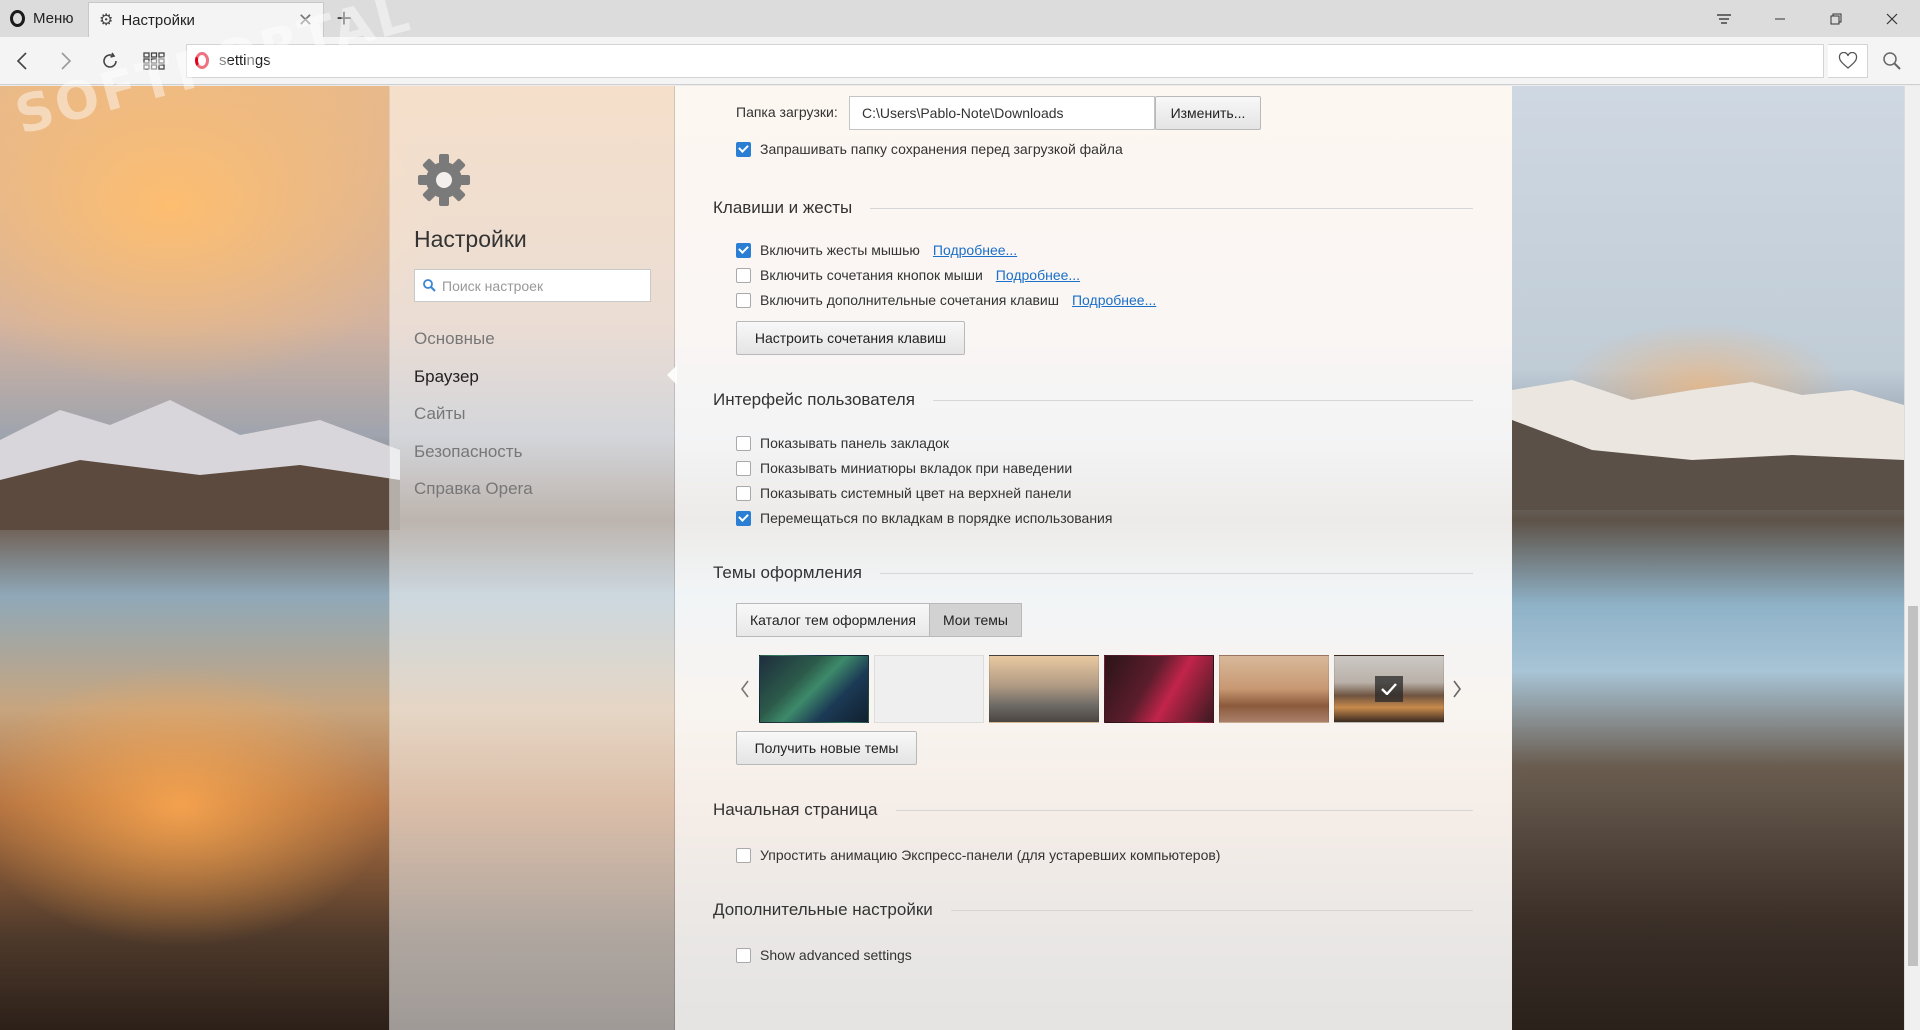 This screenshot has width=1920, height=1030. Describe the element at coordinates (1159, 689) in the screenshot. I see `theme-thumbnail-abstract` at that location.